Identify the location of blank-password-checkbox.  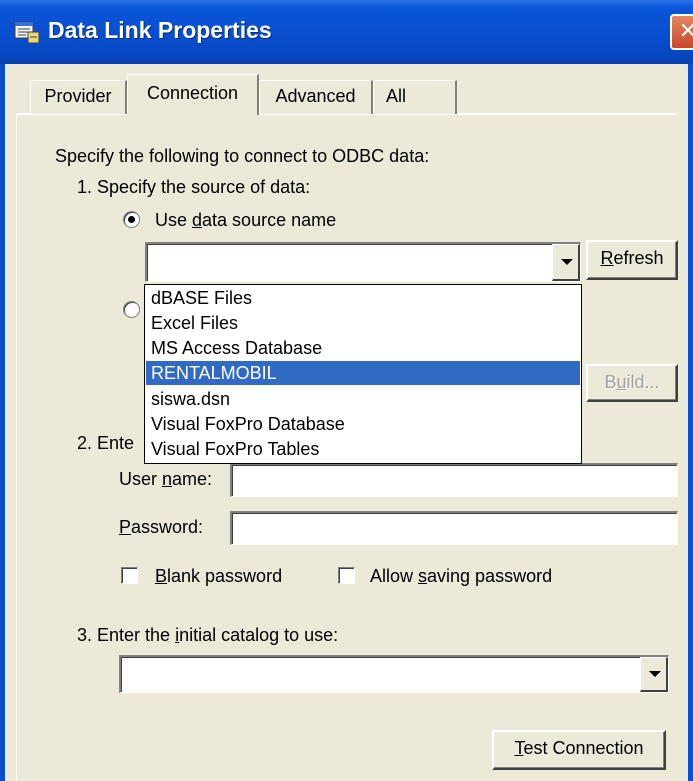
(129, 575).